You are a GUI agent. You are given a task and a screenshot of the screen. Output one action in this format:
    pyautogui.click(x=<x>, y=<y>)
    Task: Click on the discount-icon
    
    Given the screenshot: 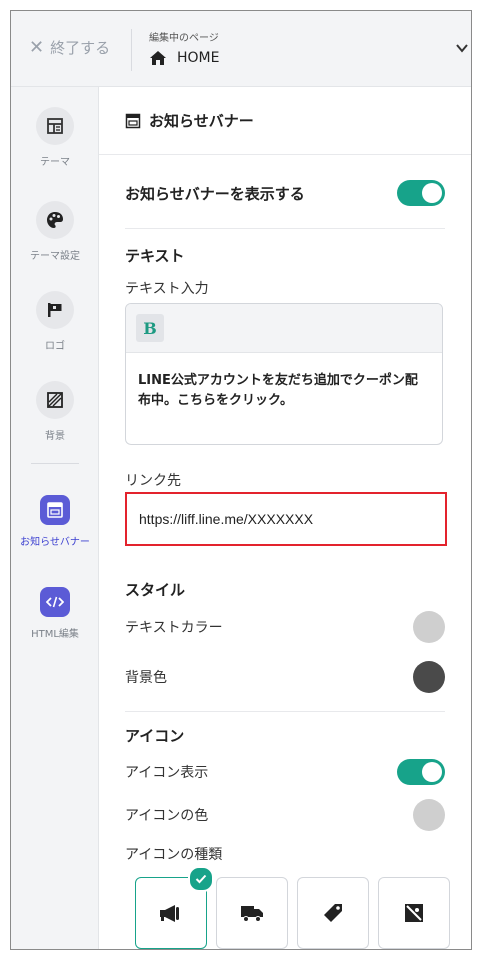 What is the action you would take?
    pyautogui.click(x=414, y=913)
    